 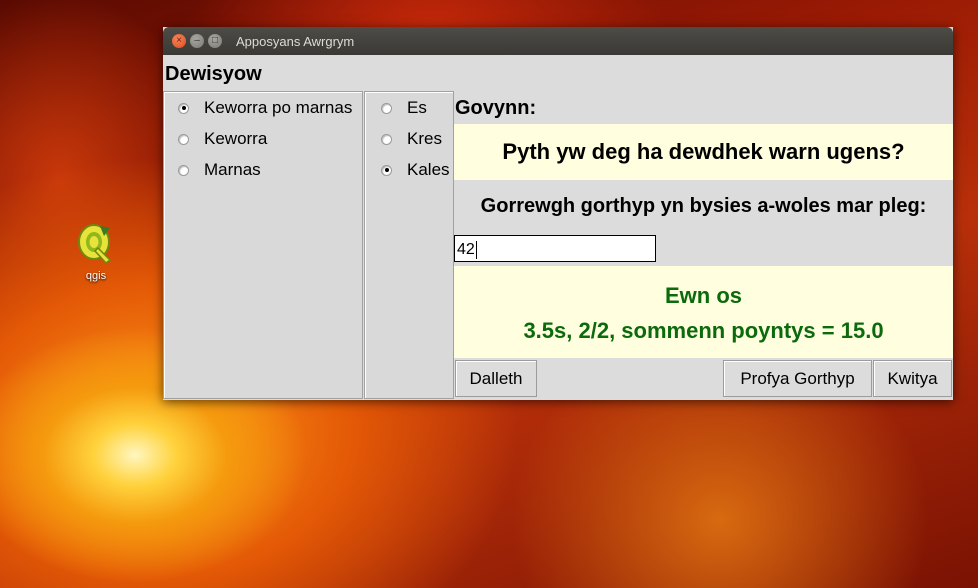 What do you see at coordinates (797, 378) in the screenshot?
I see `check-answer-button: Profya Gorthyp` at bounding box center [797, 378].